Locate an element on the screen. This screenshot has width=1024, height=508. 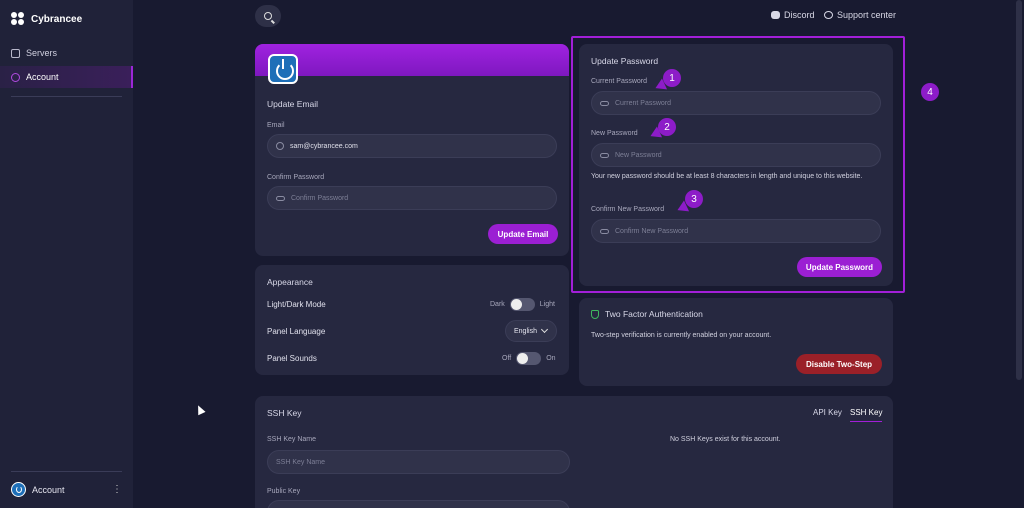
discord-link: Discord is located at coordinates (793, 15).